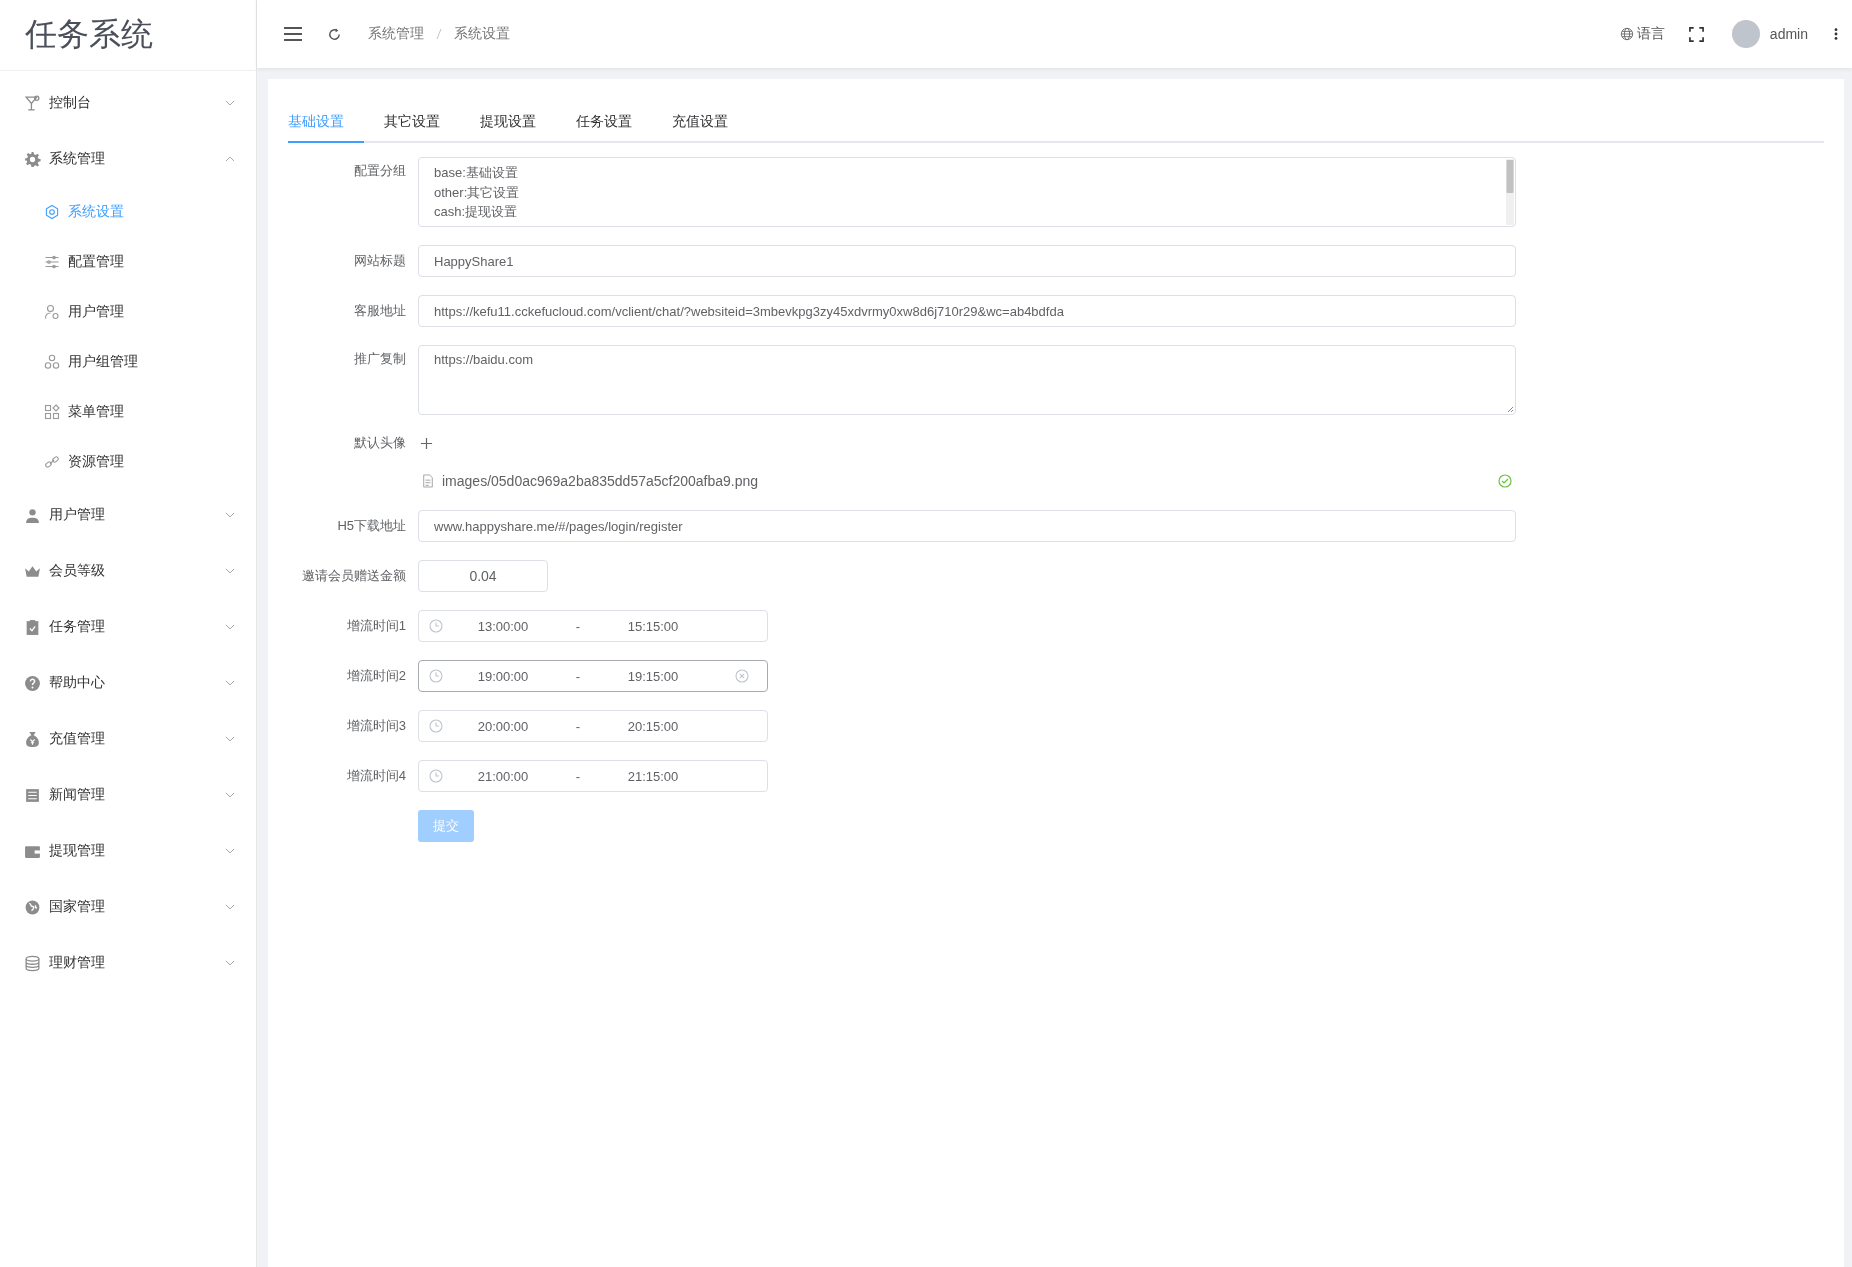 This screenshot has width=1852, height=1267. What do you see at coordinates (604, 122) in the screenshot?
I see `tab: 任务设置` at bounding box center [604, 122].